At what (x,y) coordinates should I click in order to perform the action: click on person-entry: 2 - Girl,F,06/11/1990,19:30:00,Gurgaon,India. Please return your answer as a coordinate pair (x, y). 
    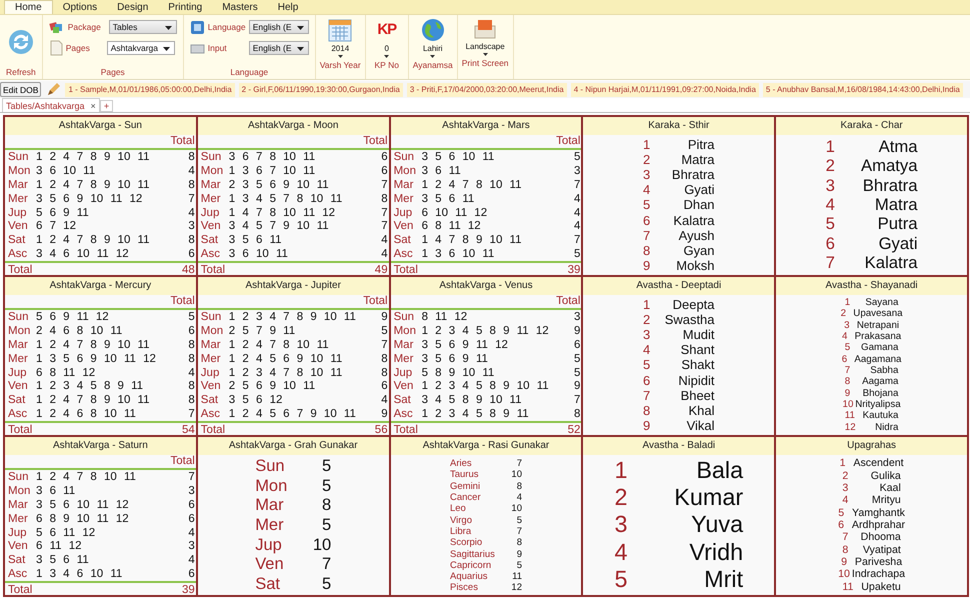
    Looking at the image, I should click on (320, 89).